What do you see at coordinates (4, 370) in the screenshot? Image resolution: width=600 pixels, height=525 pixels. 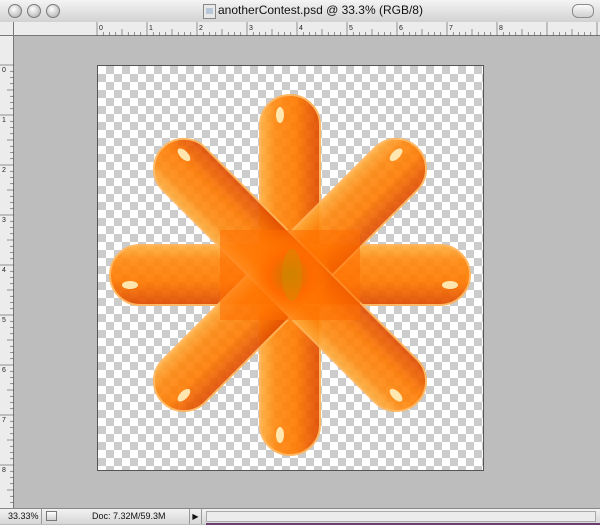 I see `vruler-label: 6` at bounding box center [4, 370].